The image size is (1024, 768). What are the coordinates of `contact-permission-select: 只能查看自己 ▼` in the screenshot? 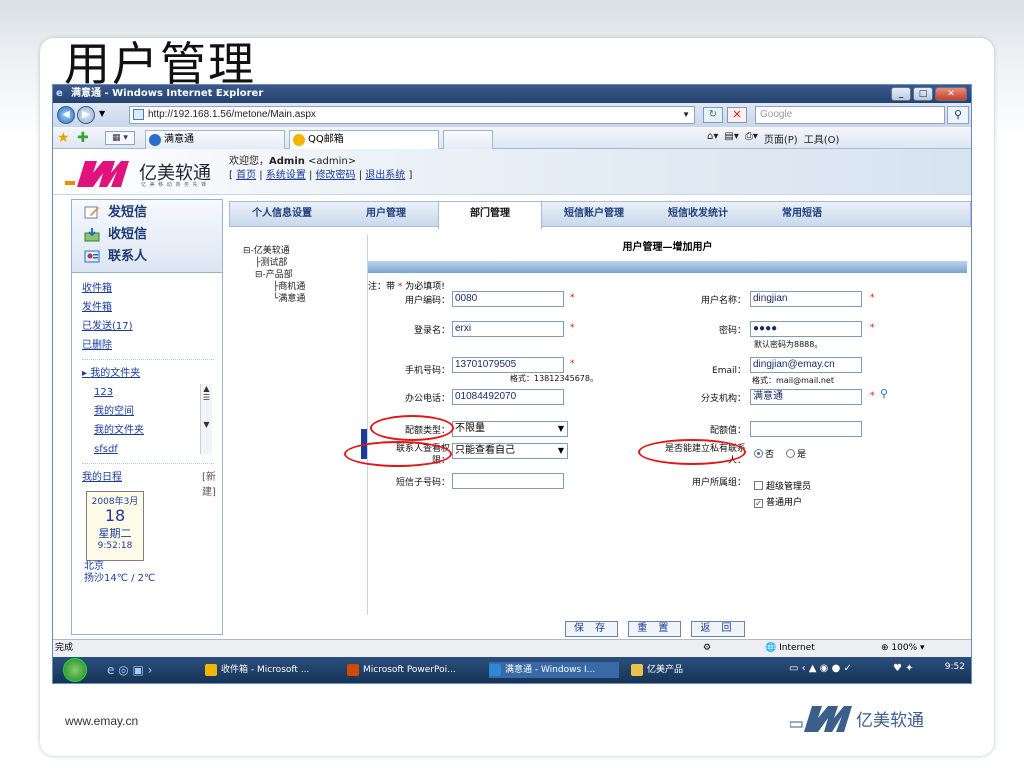 It's located at (510, 451).